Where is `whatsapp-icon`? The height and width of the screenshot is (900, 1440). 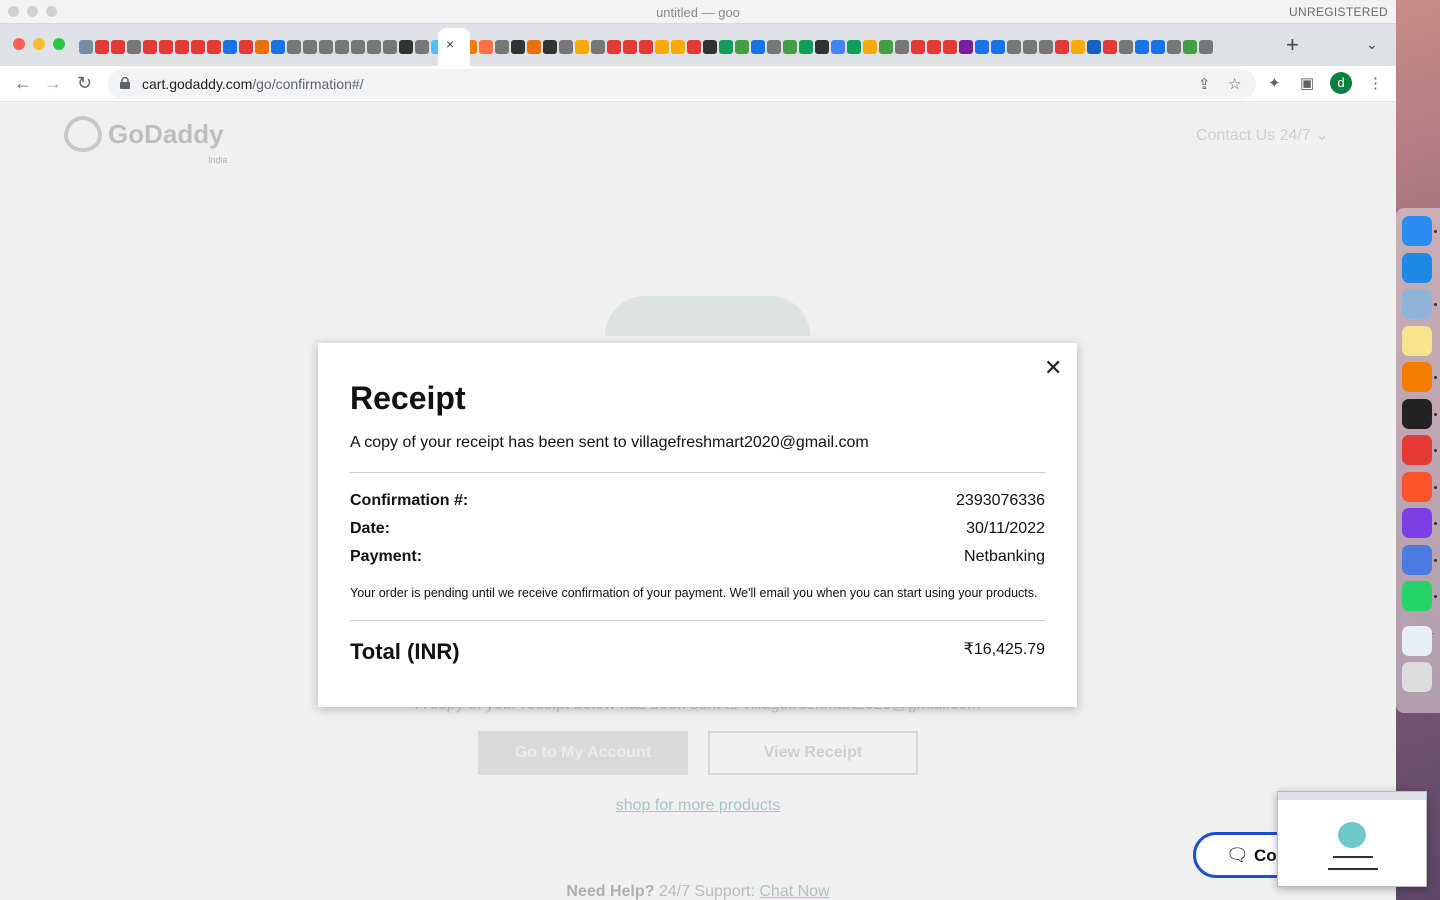
whatsapp-icon is located at coordinates (1417, 596).